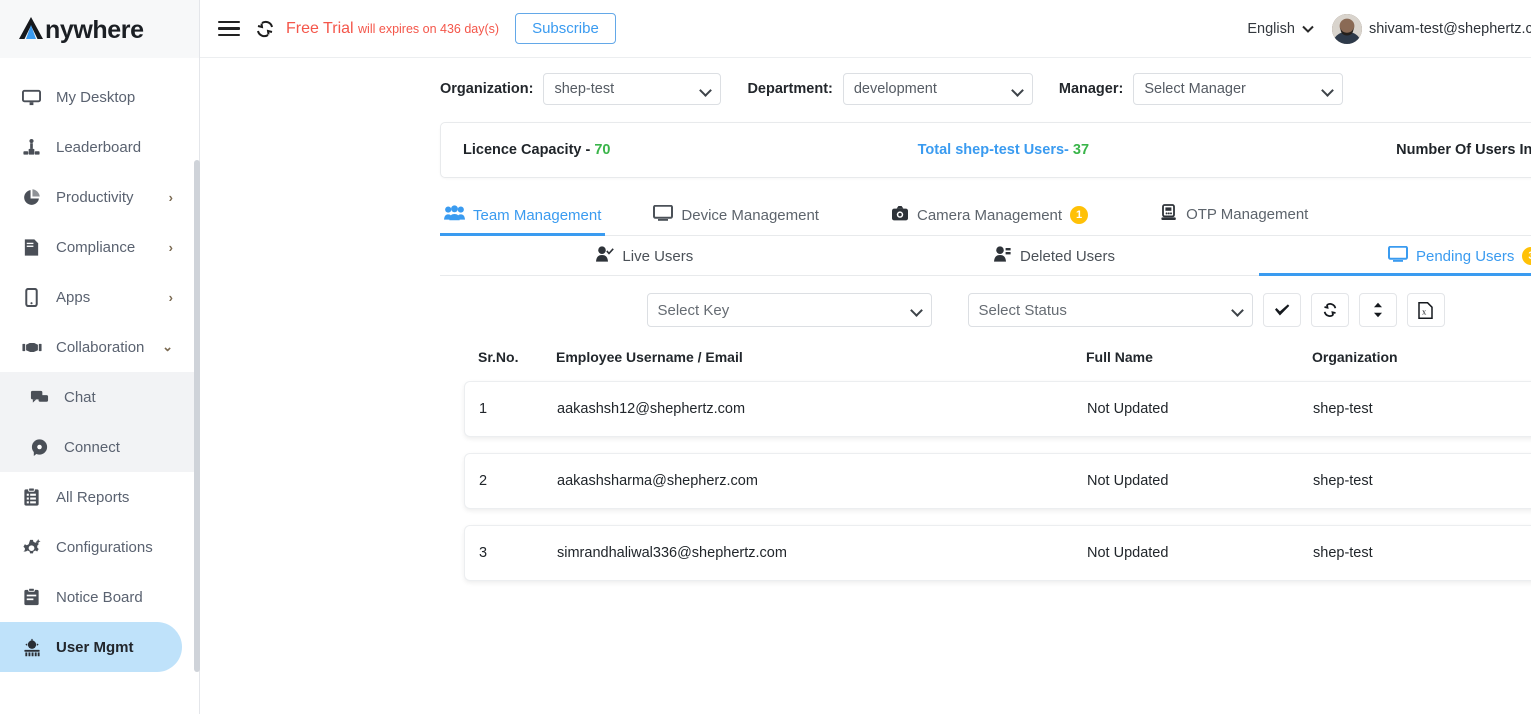 This screenshot has width=1531, height=714. What do you see at coordinates (104, 547) in the screenshot?
I see `sidebar-item-label: Configurations` at bounding box center [104, 547].